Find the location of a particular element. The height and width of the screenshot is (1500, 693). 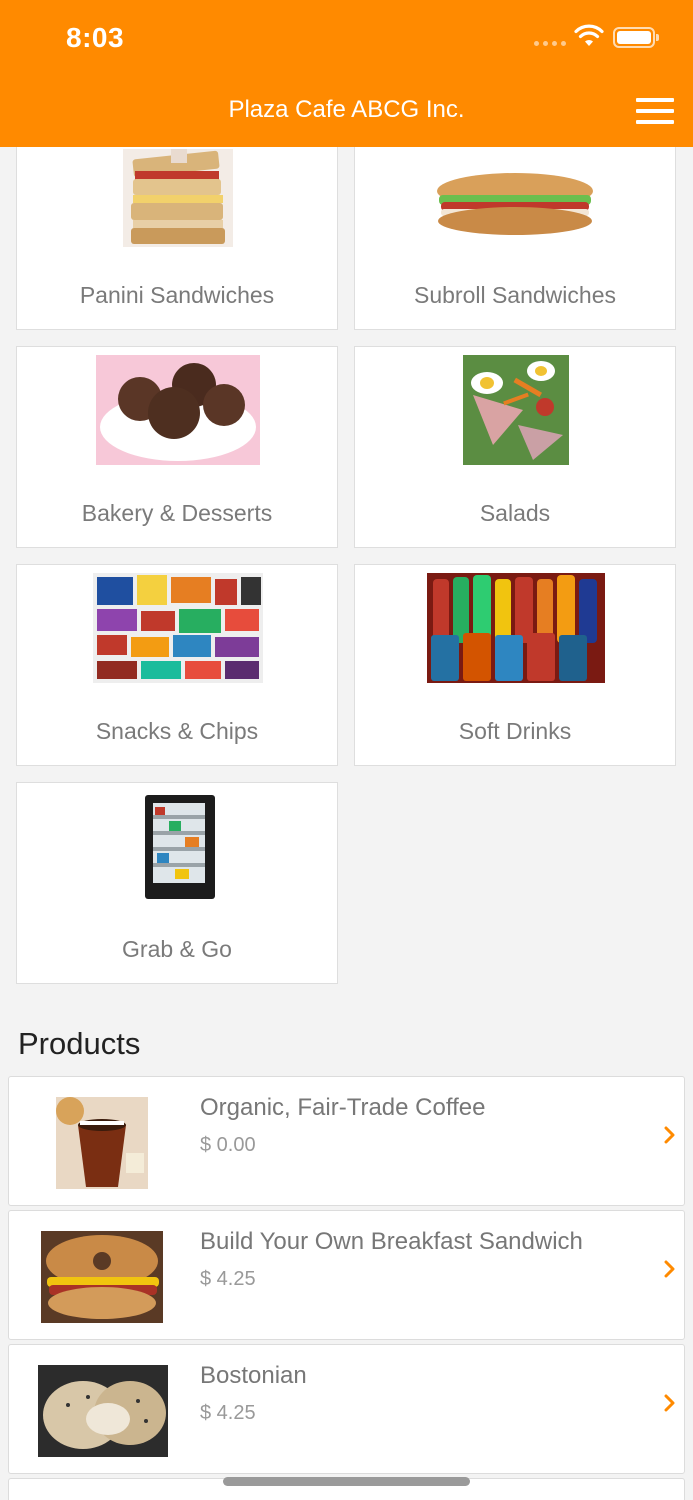

category-grab-go: Grab & Go is located at coordinates (177, 883).